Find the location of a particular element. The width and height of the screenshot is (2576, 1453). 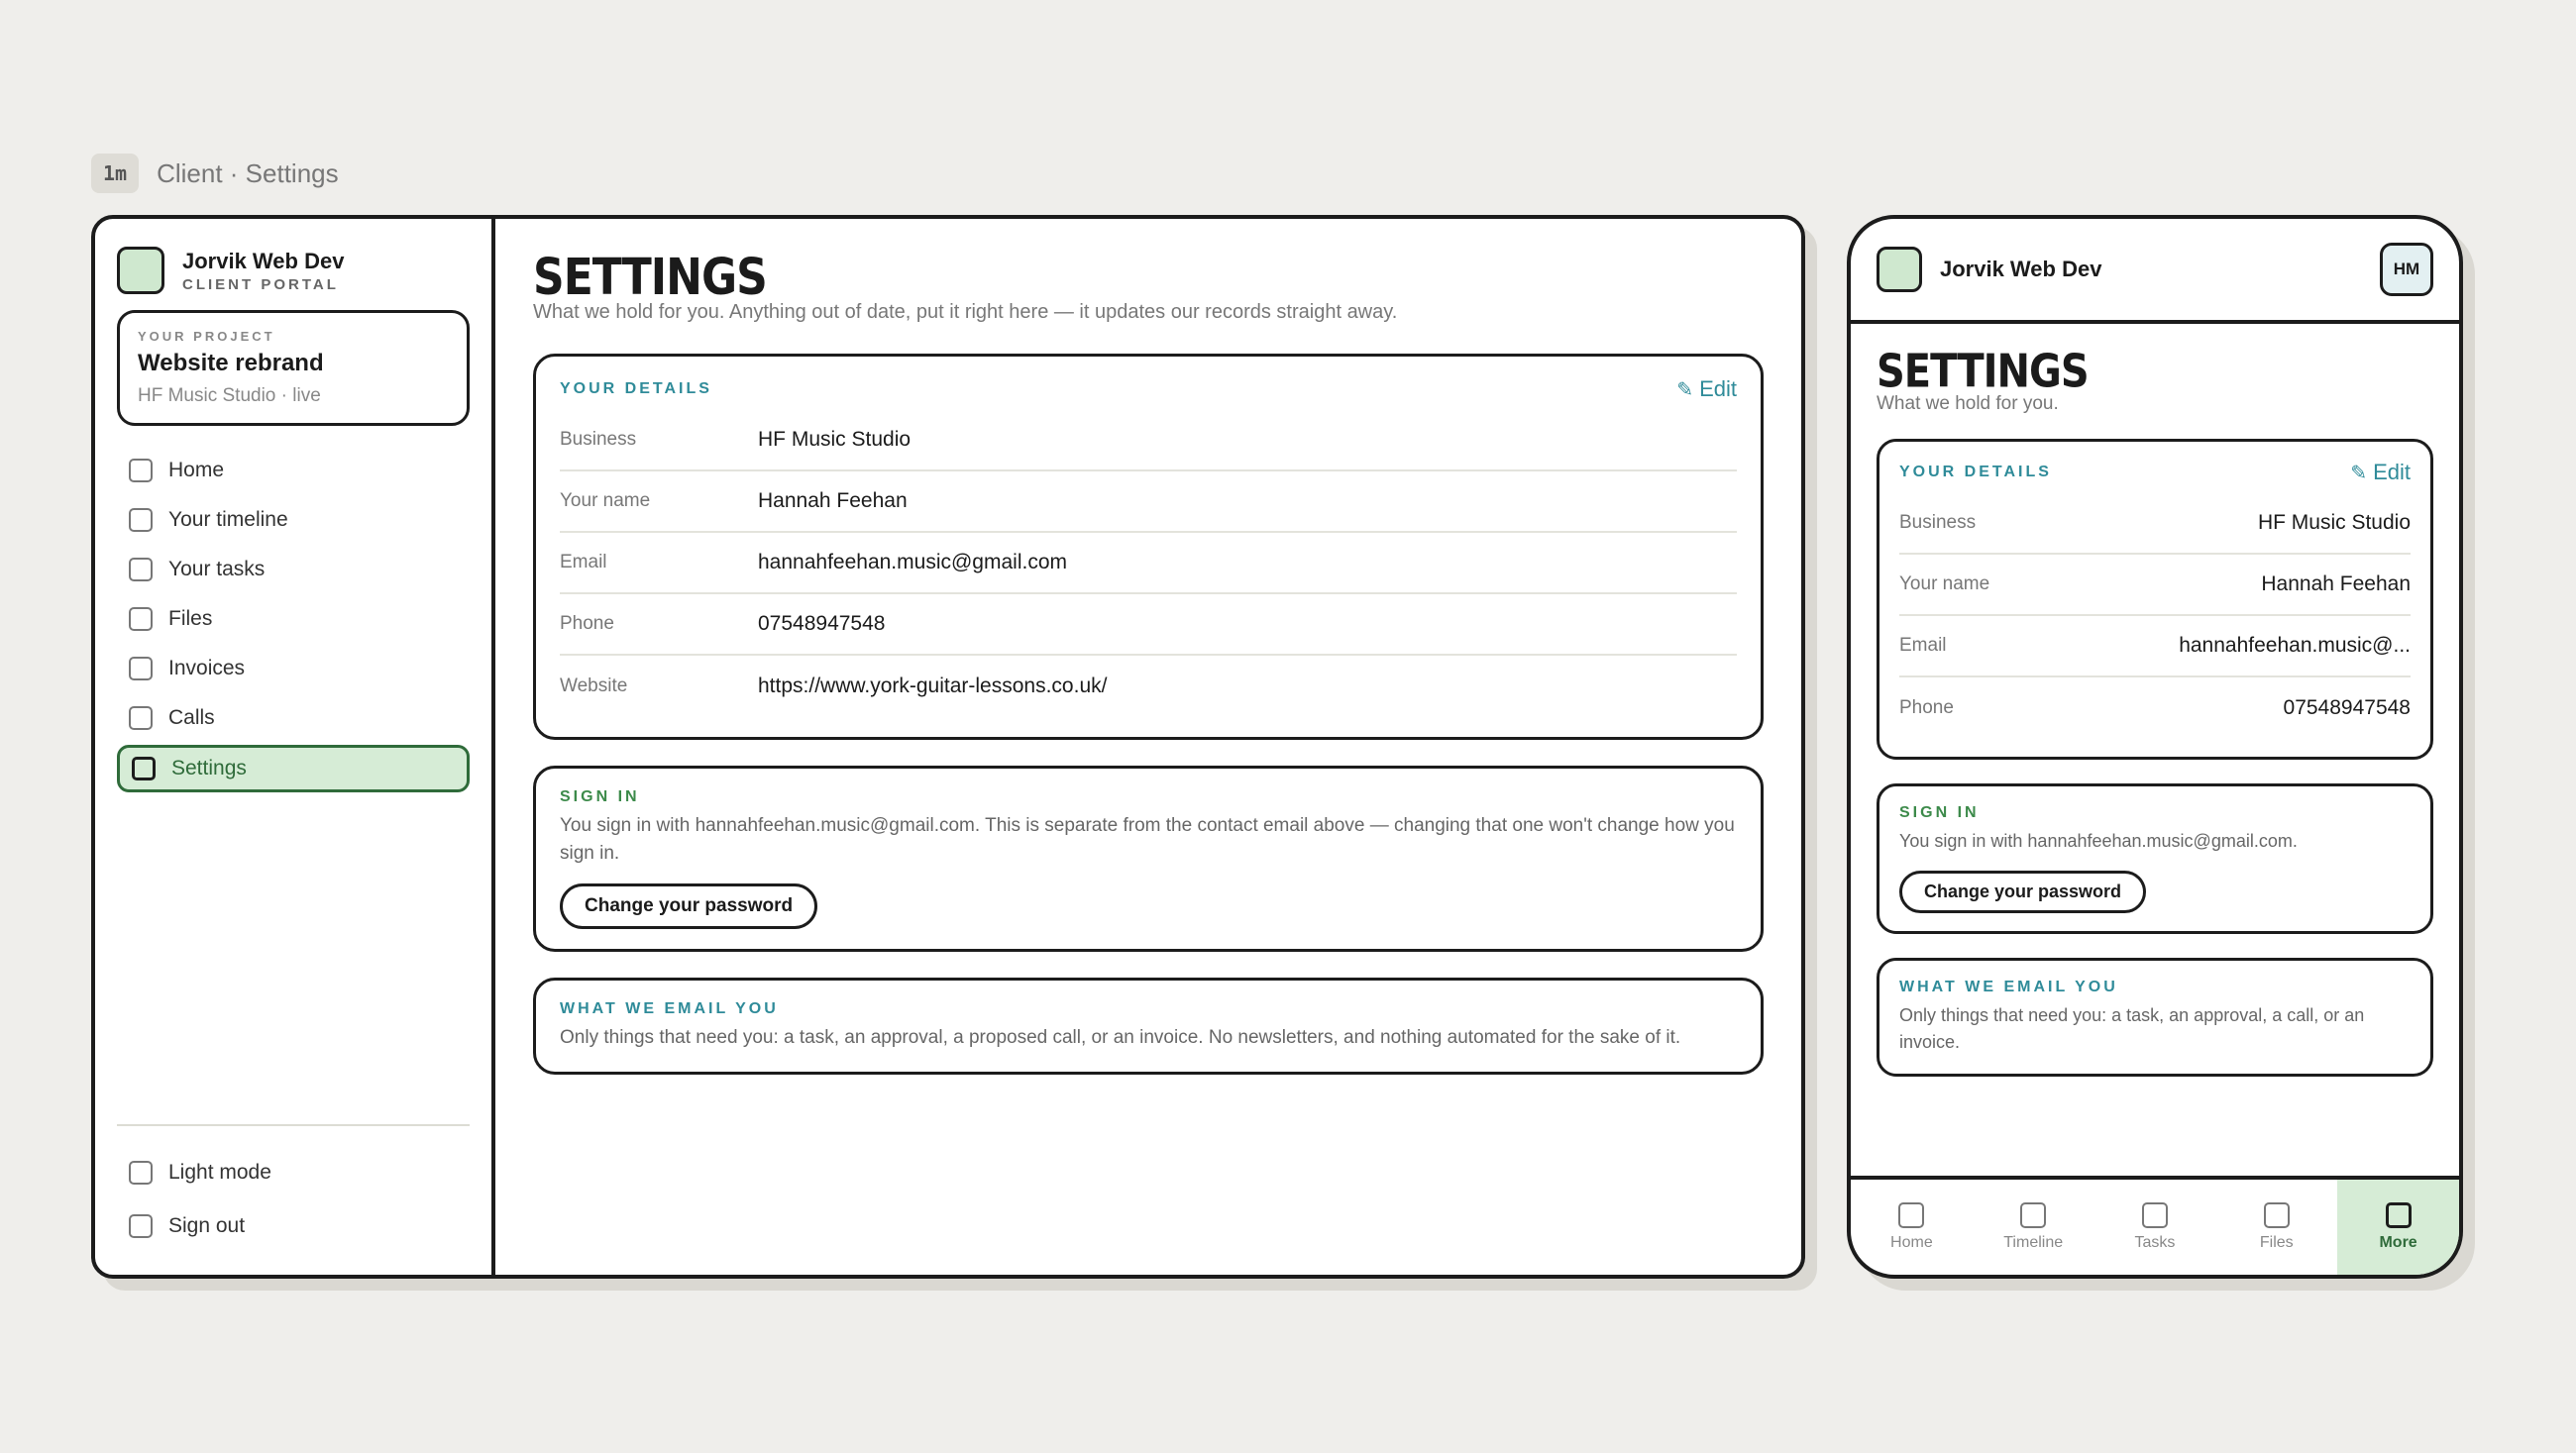

detail-key: Phone is located at coordinates (587, 623).